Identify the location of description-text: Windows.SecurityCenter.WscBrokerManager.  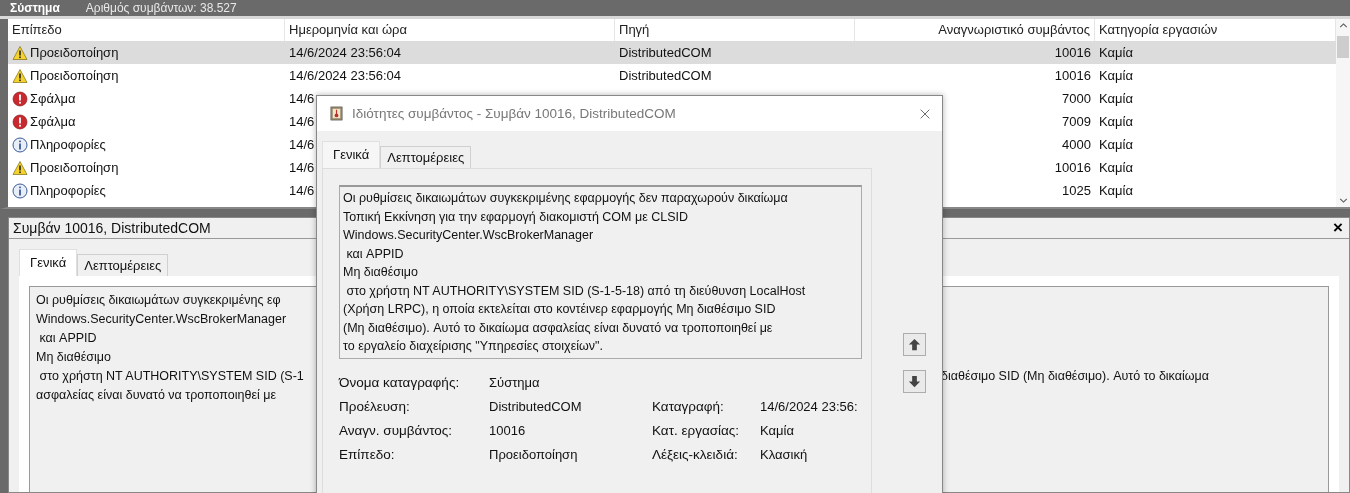
(162, 319).